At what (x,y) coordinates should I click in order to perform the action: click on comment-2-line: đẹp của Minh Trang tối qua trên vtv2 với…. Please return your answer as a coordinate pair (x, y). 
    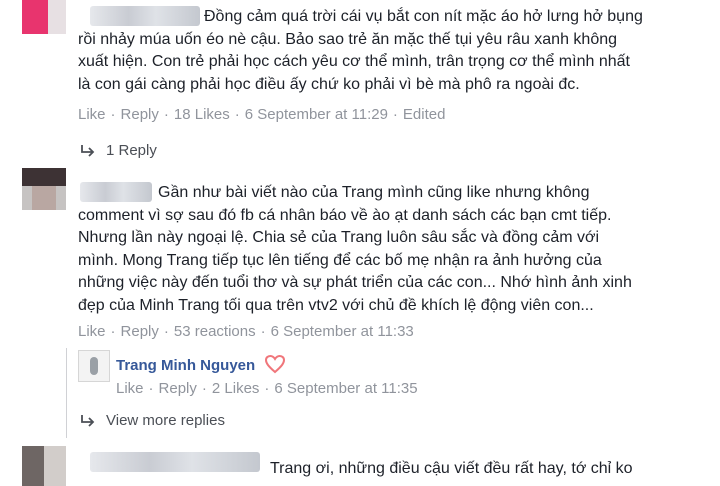
    Looking at the image, I should click on (336, 305).